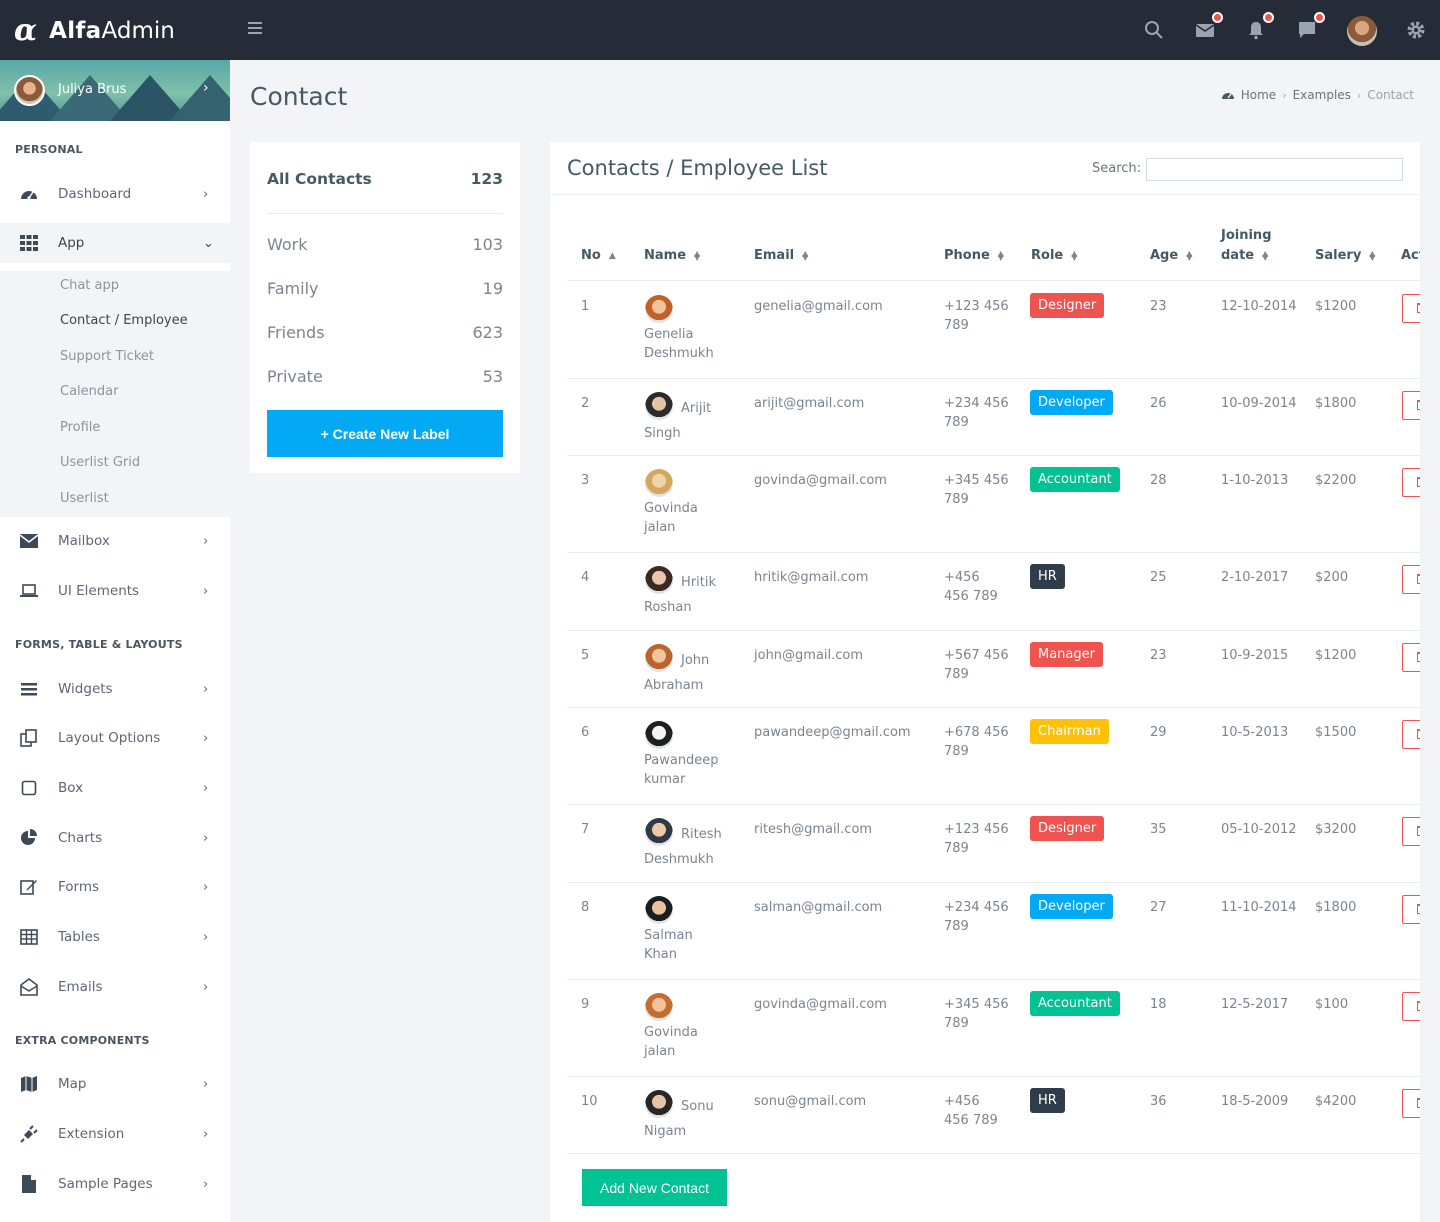  I want to click on sidebar-item-extension: Extension ›, so click(115, 1134).